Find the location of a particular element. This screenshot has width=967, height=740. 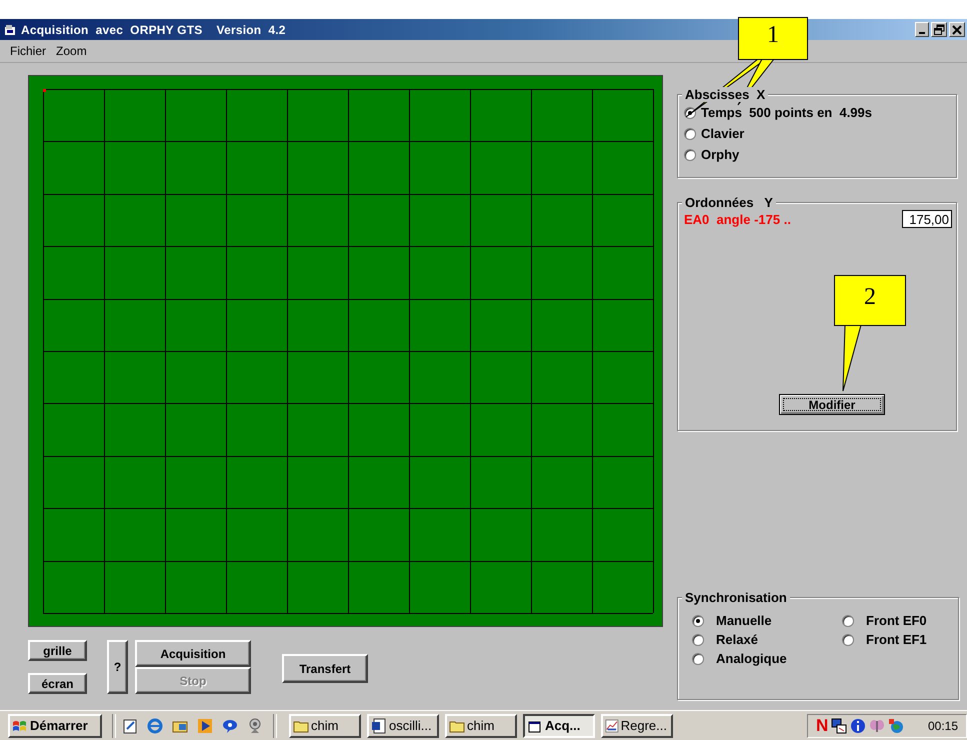

restore-button is located at coordinates (939, 29).